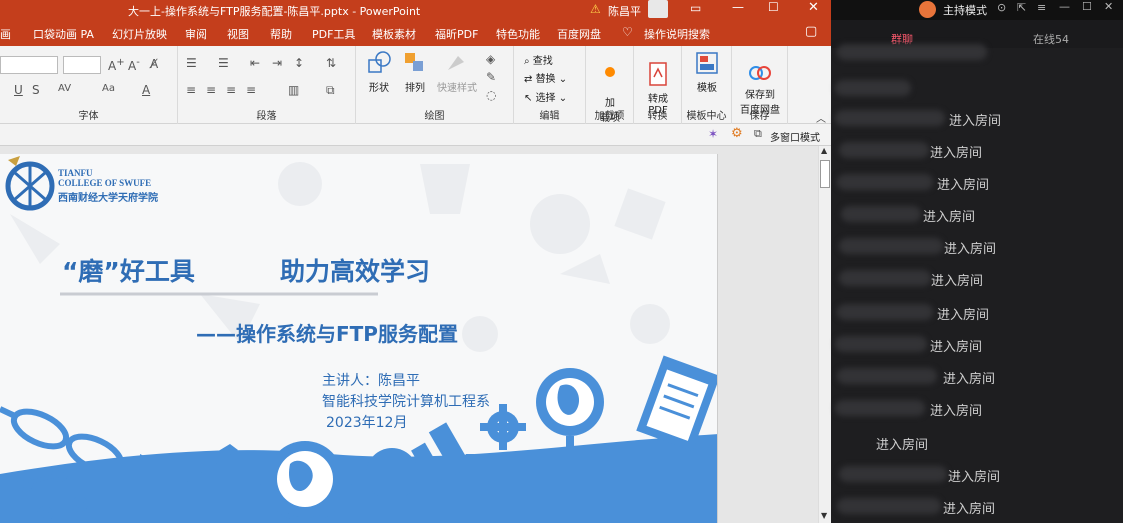 The image size is (1123, 523). I want to click on underline-icon: U, so click(18, 90).